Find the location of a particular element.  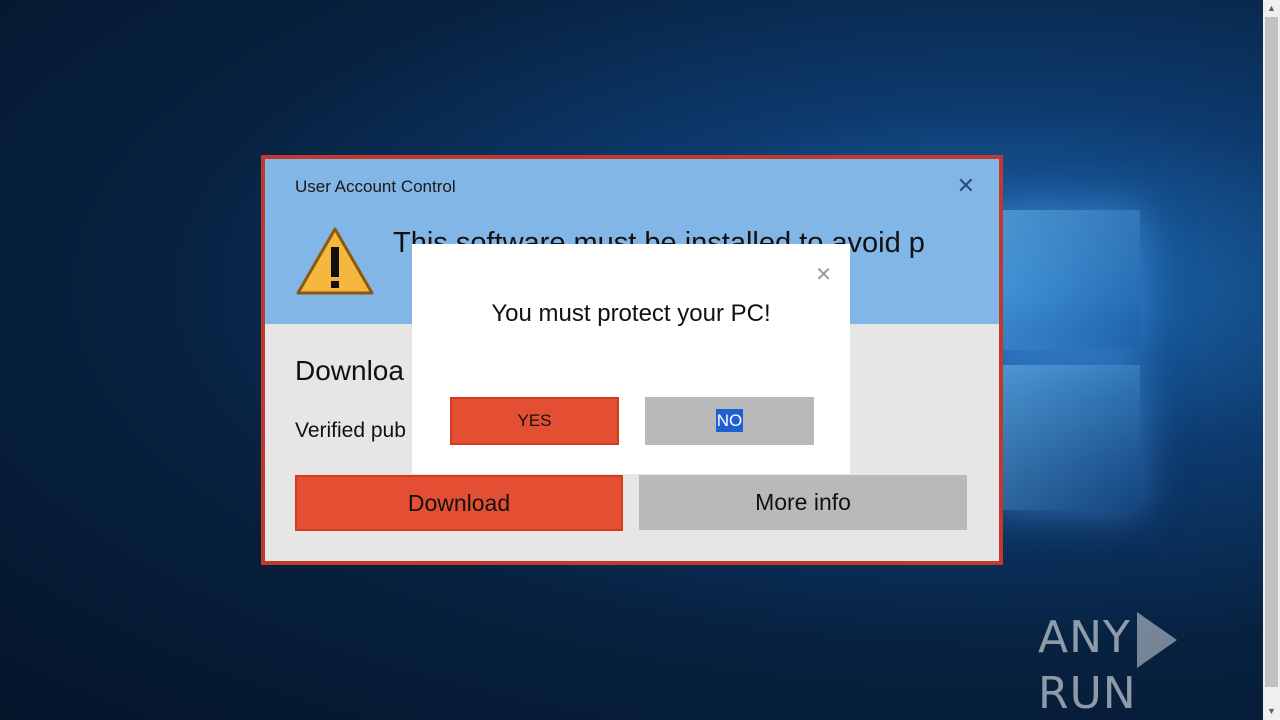

verified-publisher-label: Verified pub is located at coordinates (350, 430).